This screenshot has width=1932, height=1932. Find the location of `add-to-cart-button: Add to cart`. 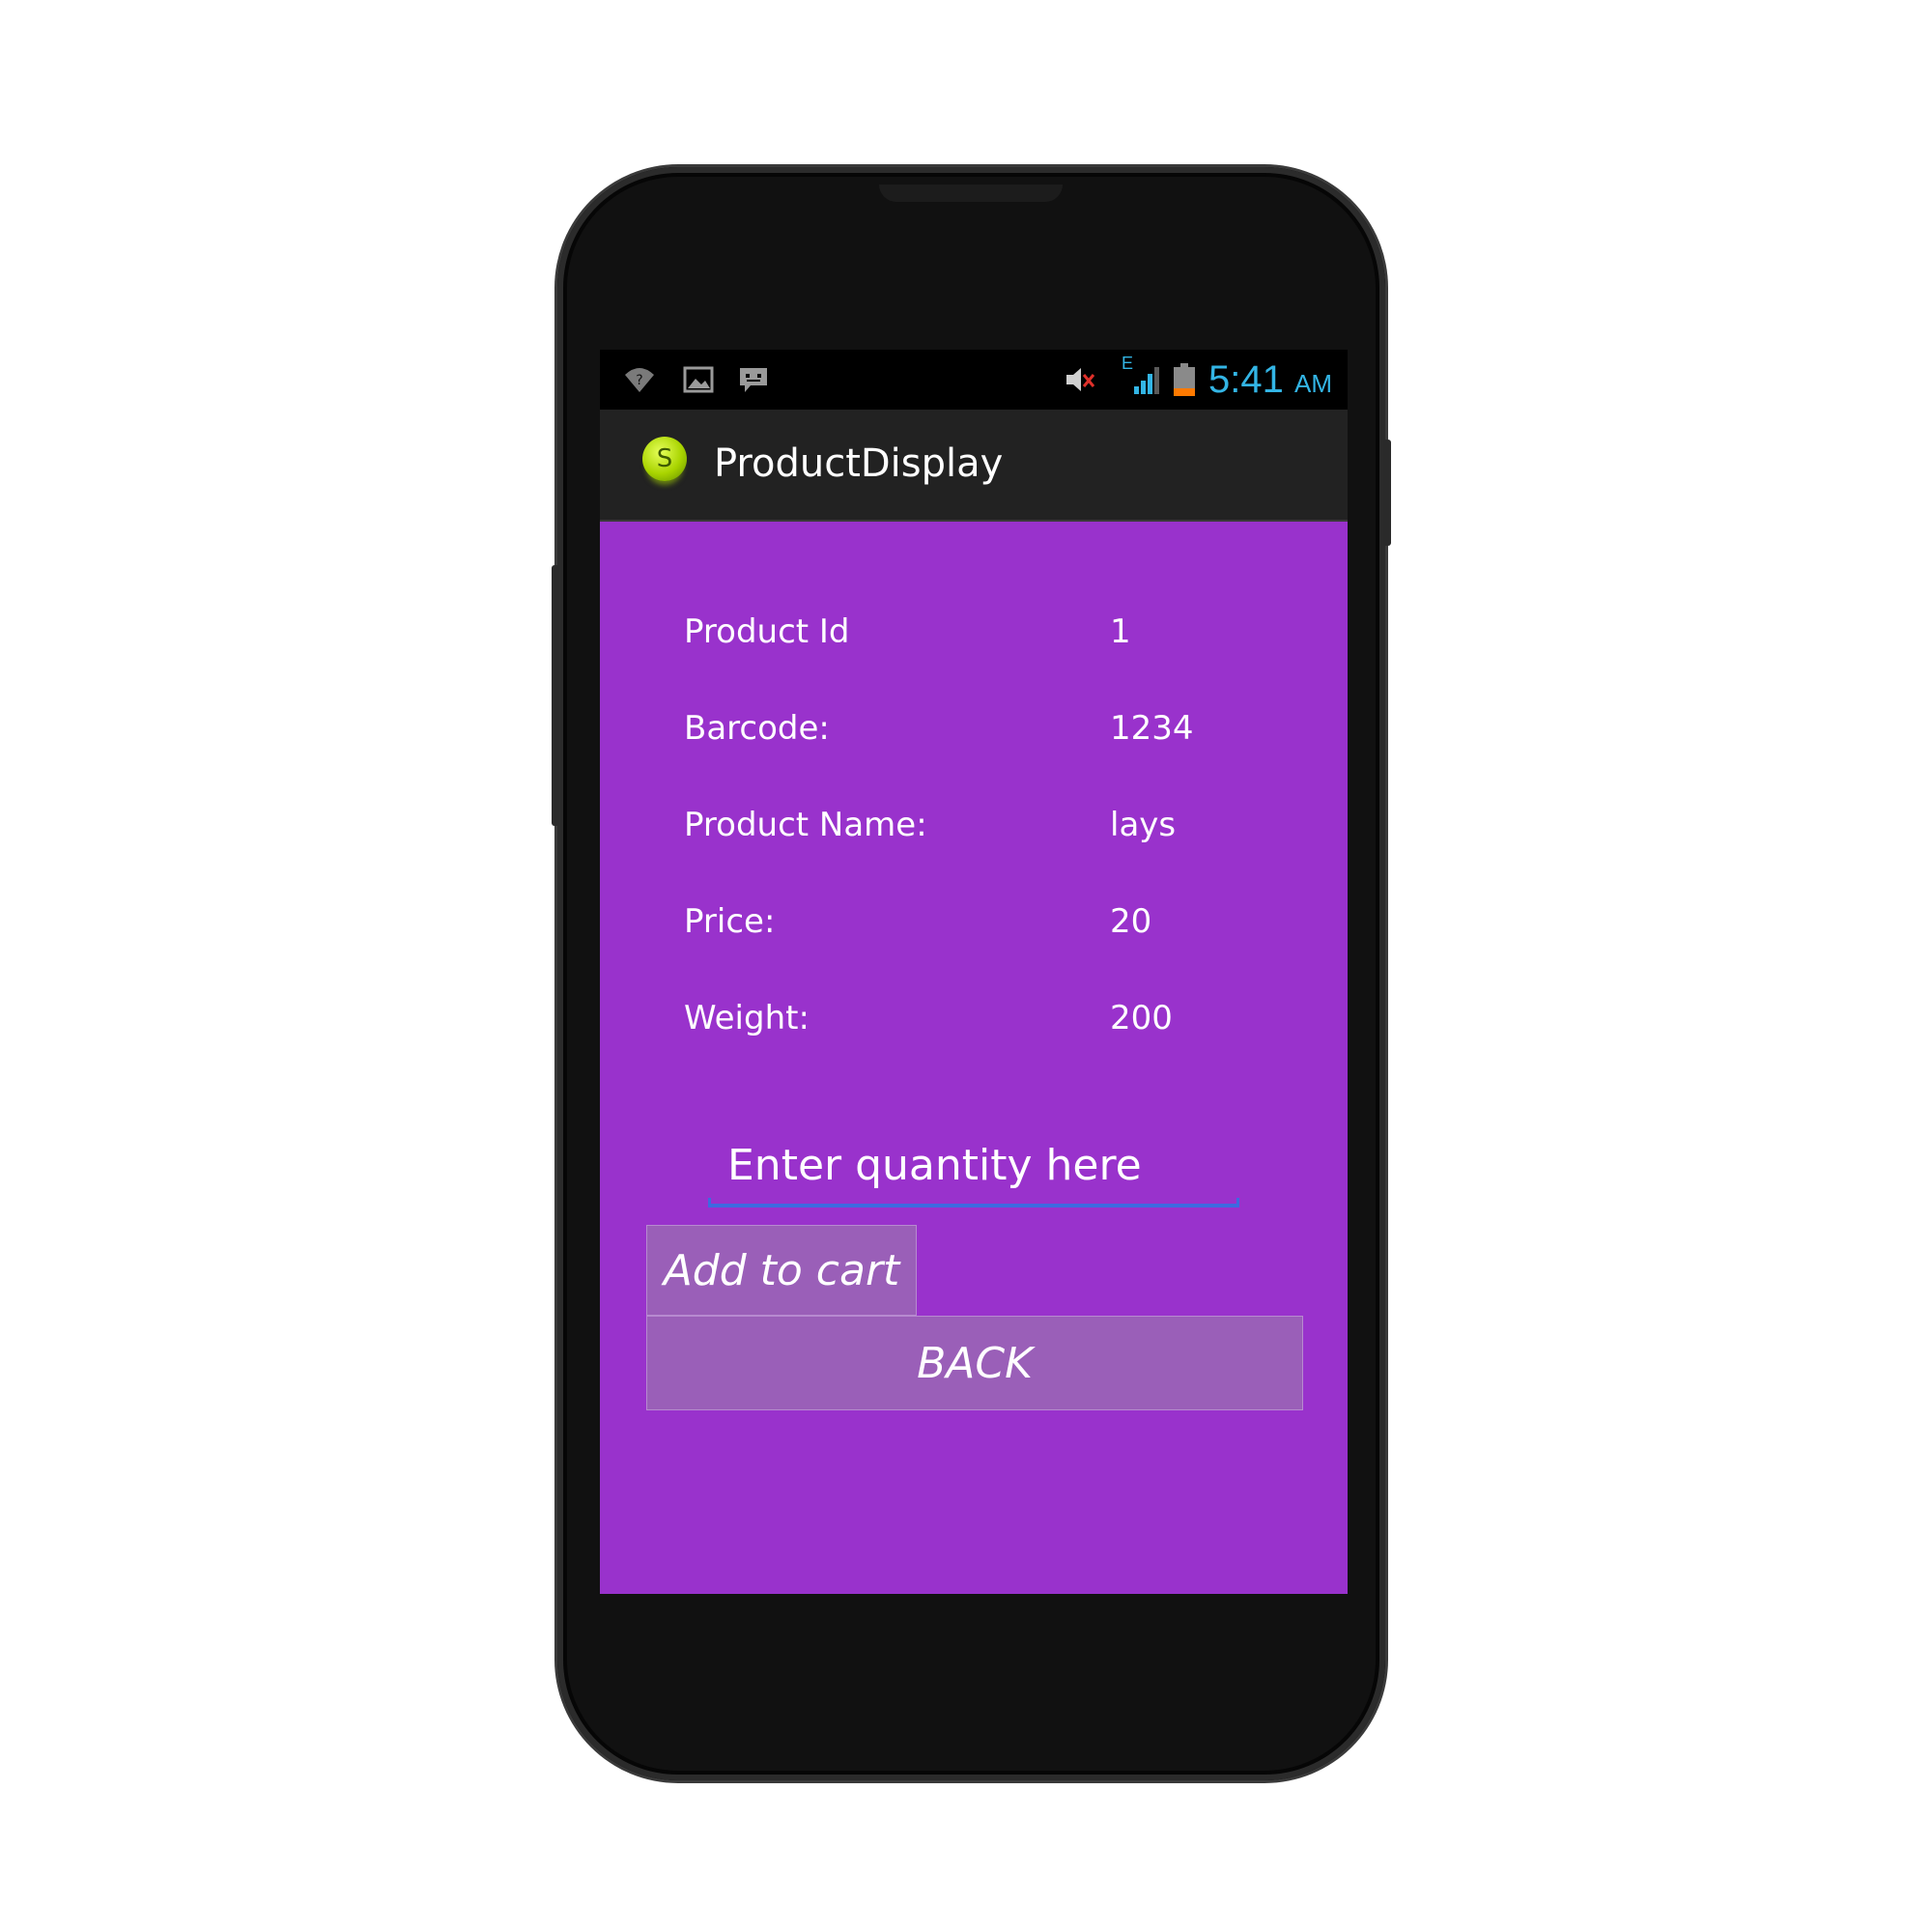

add-to-cart-button: Add to cart is located at coordinates (781, 1270).